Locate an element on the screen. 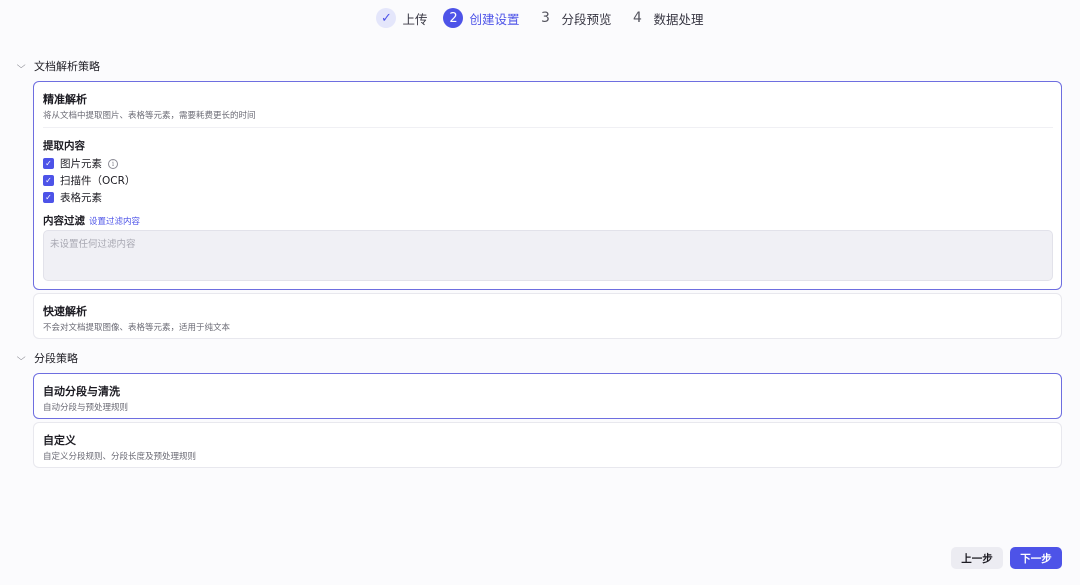 The width and height of the screenshot is (1080, 585). custom-segment-option: 自定义 自定义分段规则、分段长度及预处理规则 is located at coordinates (547, 445).